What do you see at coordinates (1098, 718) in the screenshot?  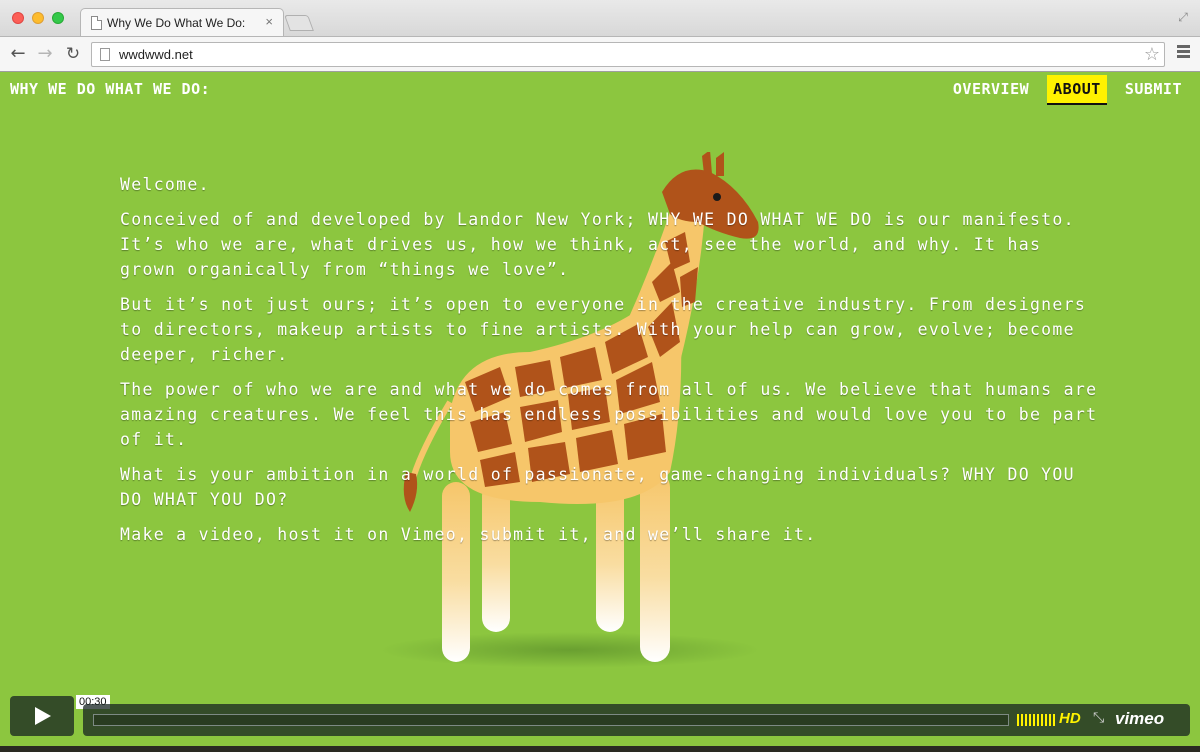 I see `fullscreen-icon: ⤡` at bounding box center [1098, 718].